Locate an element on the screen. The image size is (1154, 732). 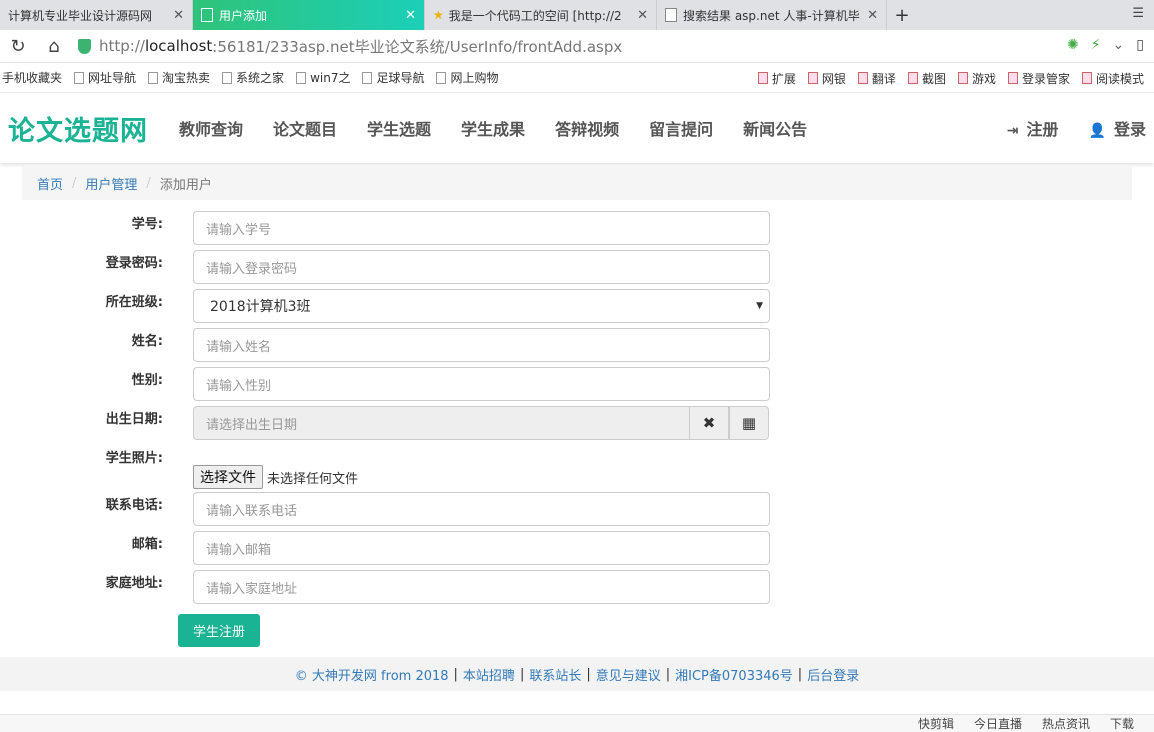
clear-date-button: ✖ is located at coordinates (709, 423).